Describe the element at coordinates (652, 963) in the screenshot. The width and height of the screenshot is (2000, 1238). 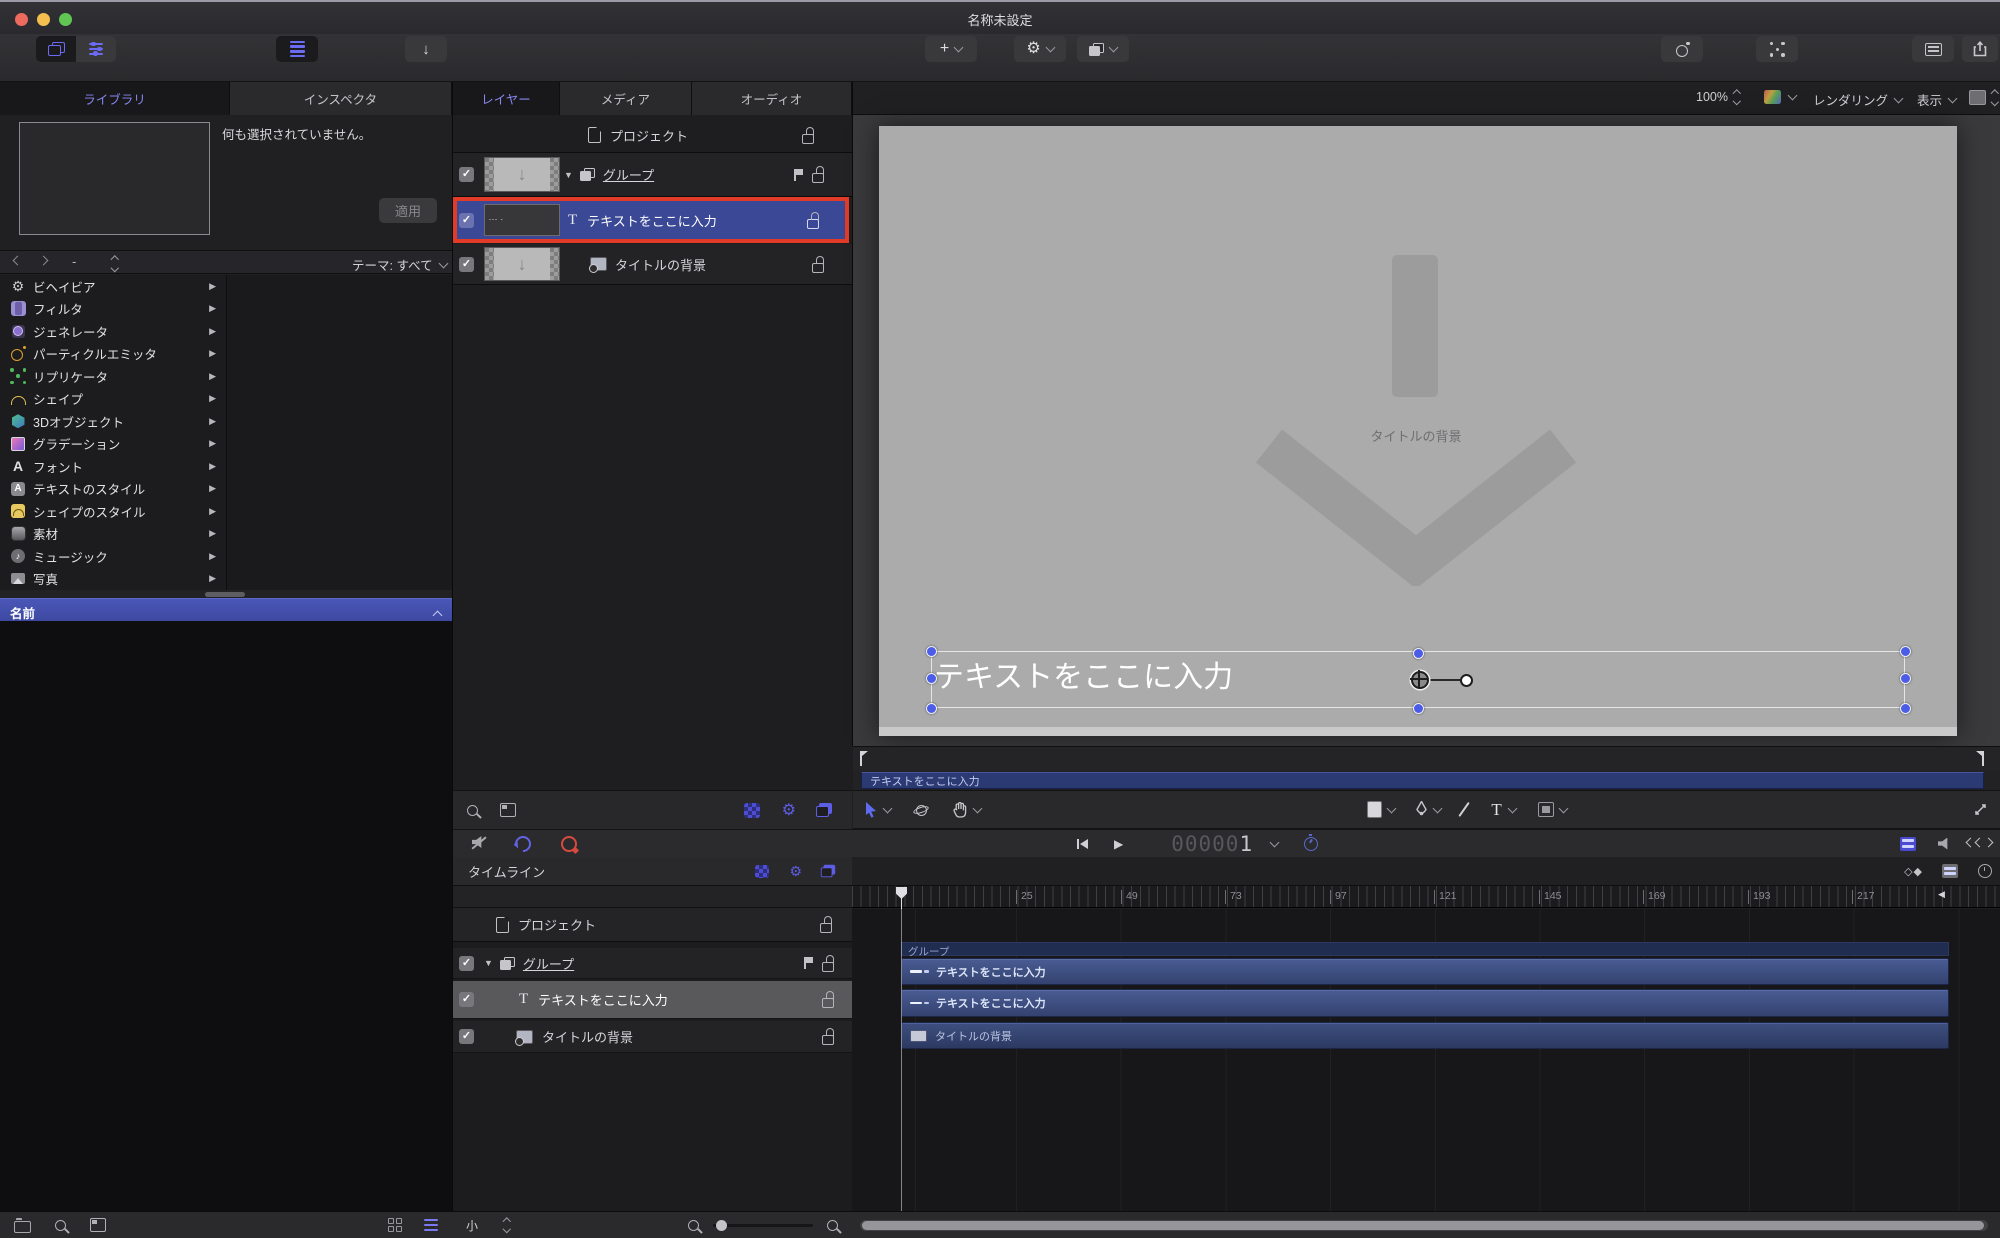
I see `timeline-group-row: ✓ ▼ グループ` at that location.